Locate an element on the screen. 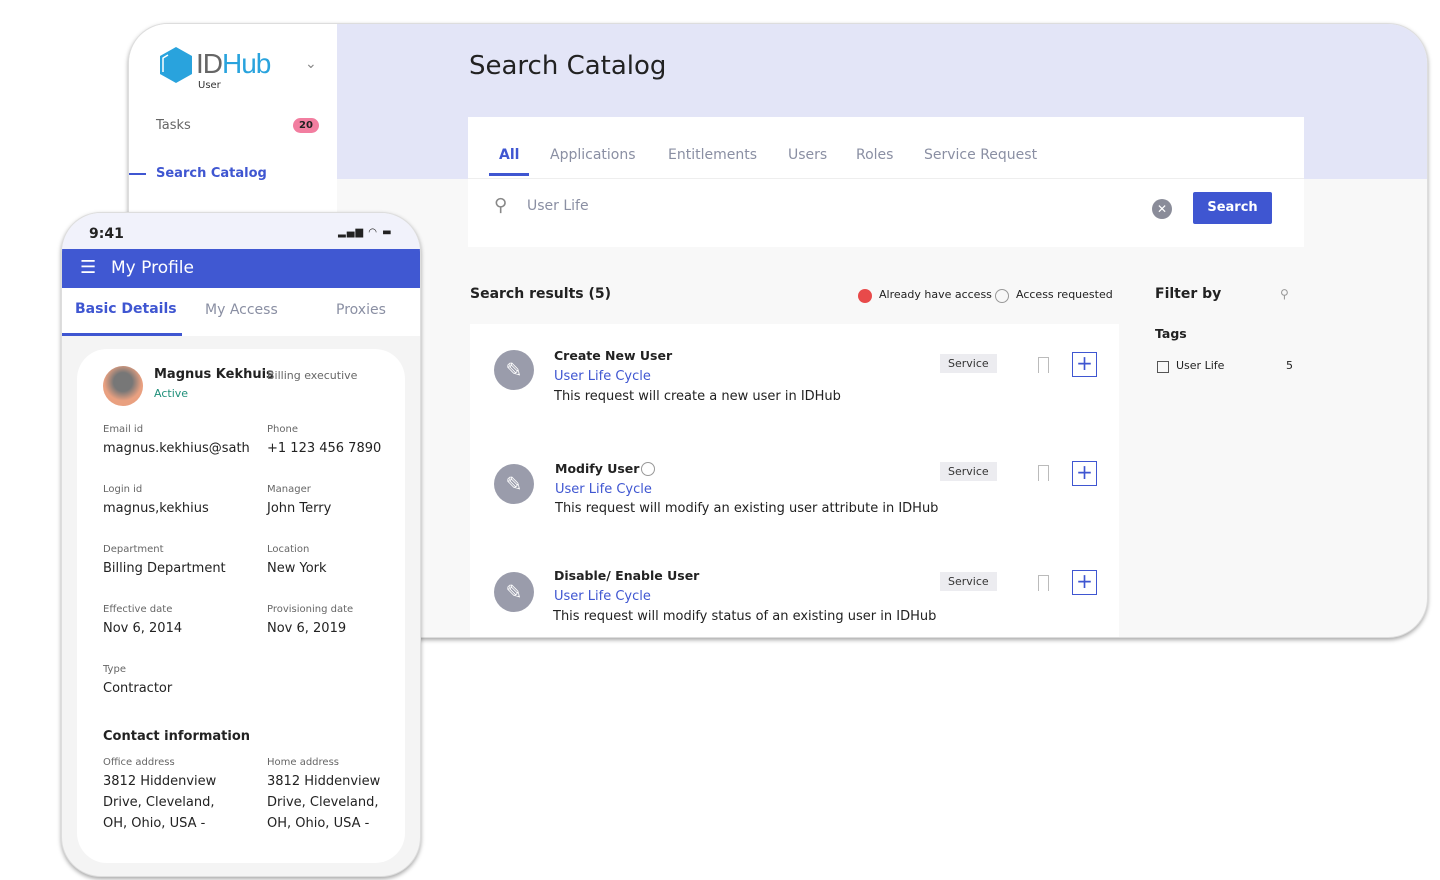 Image resolution: width=1440 pixels, height=880 pixels. tasks-badge: 20 is located at coordinates (306, 125).